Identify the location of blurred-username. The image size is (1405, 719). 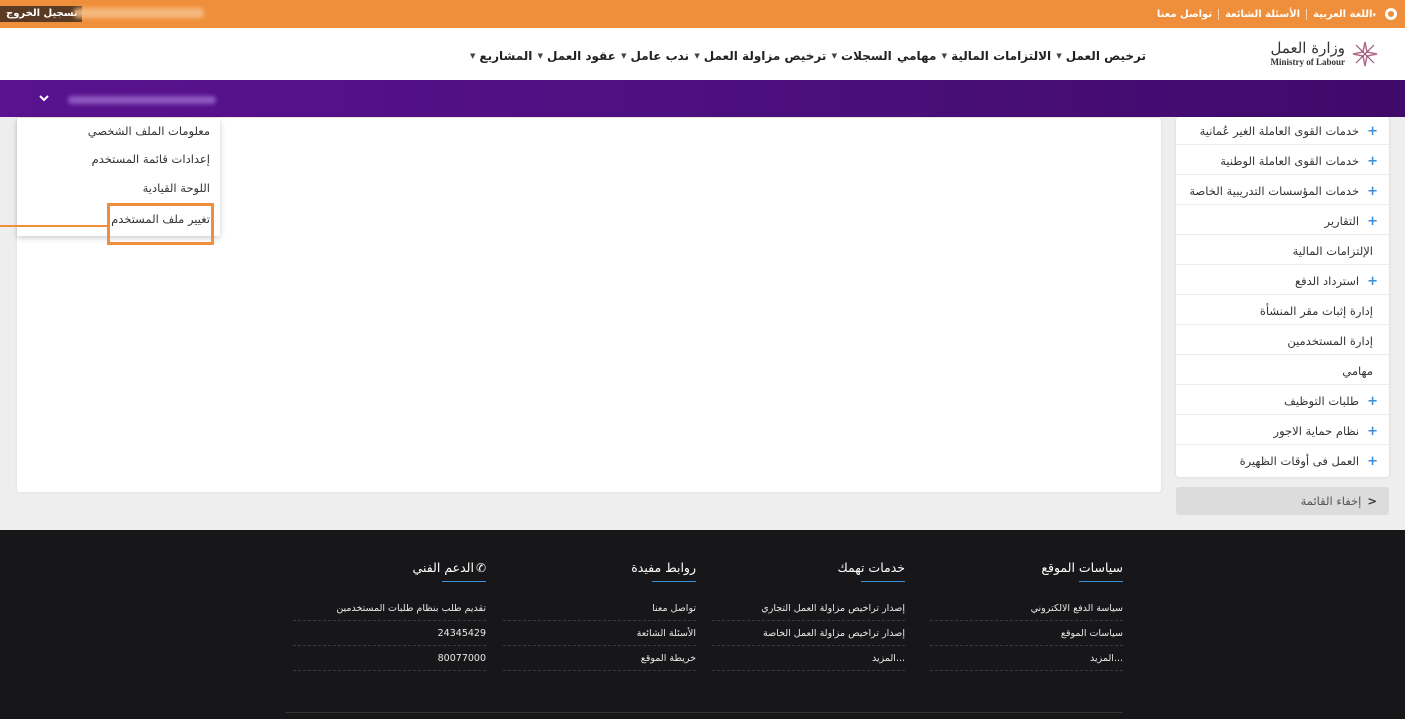
(139, 13).